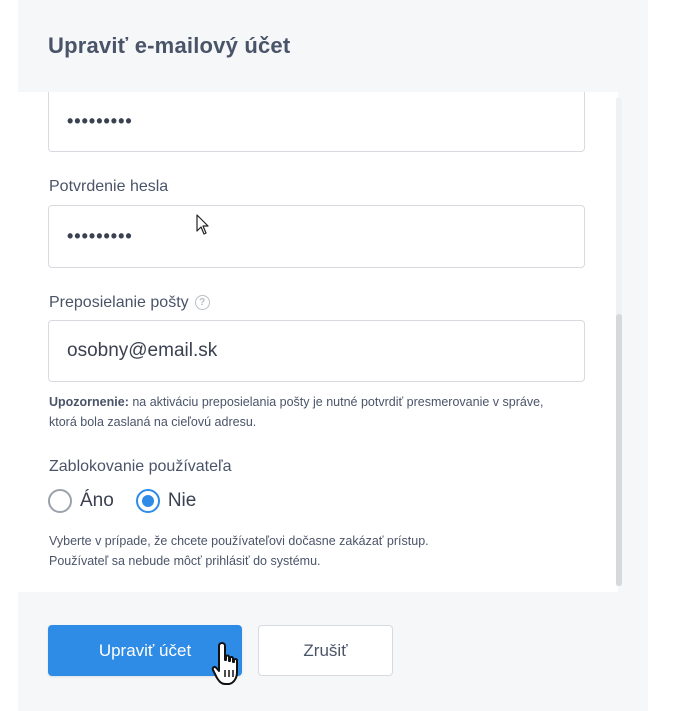 This screenshot has width=675, height=711. Describe the element at coordinates (97, 500) in the screenshot. I see `radio-option-yes-label: Áno` at that location.